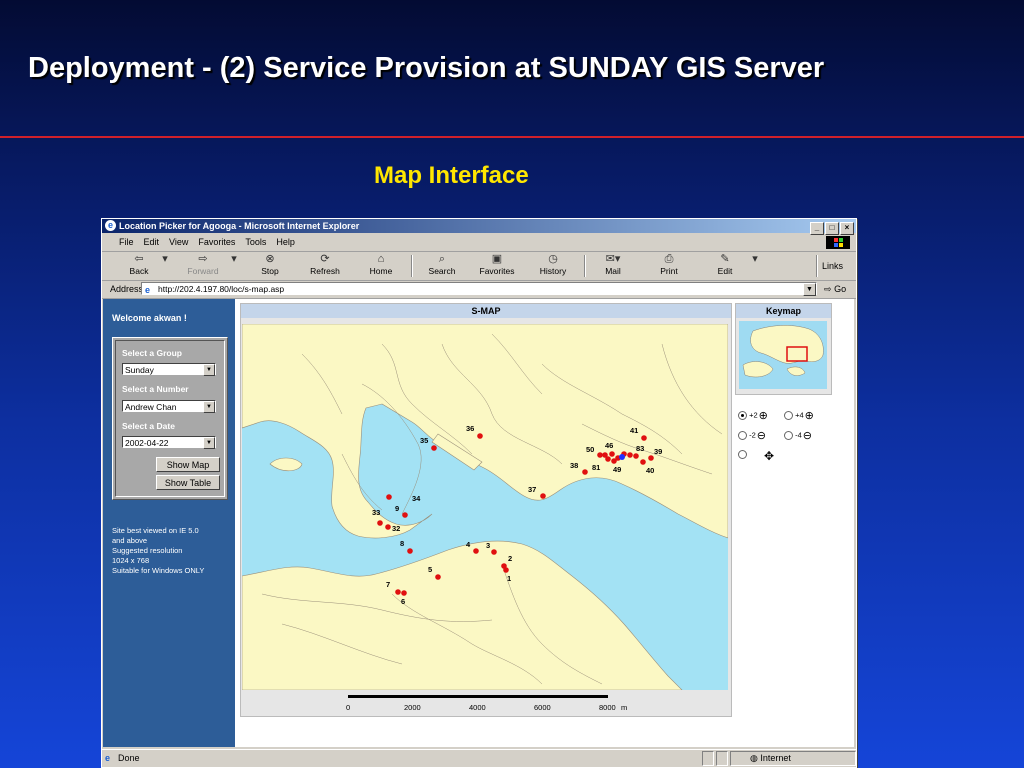  I want to click on slide-subtitle: Map Interface, so click(451, 175).